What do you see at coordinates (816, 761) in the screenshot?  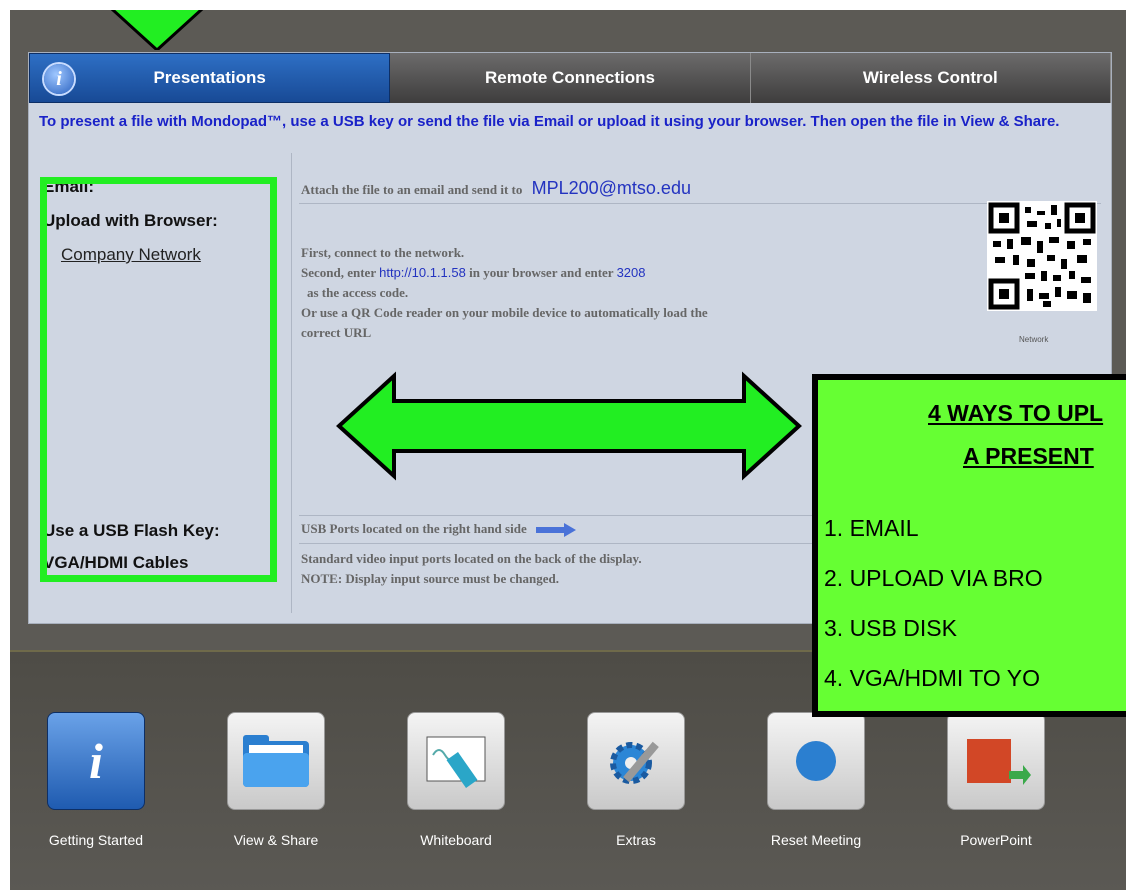 I see `reset-icon` at bounding box center [816, 761].